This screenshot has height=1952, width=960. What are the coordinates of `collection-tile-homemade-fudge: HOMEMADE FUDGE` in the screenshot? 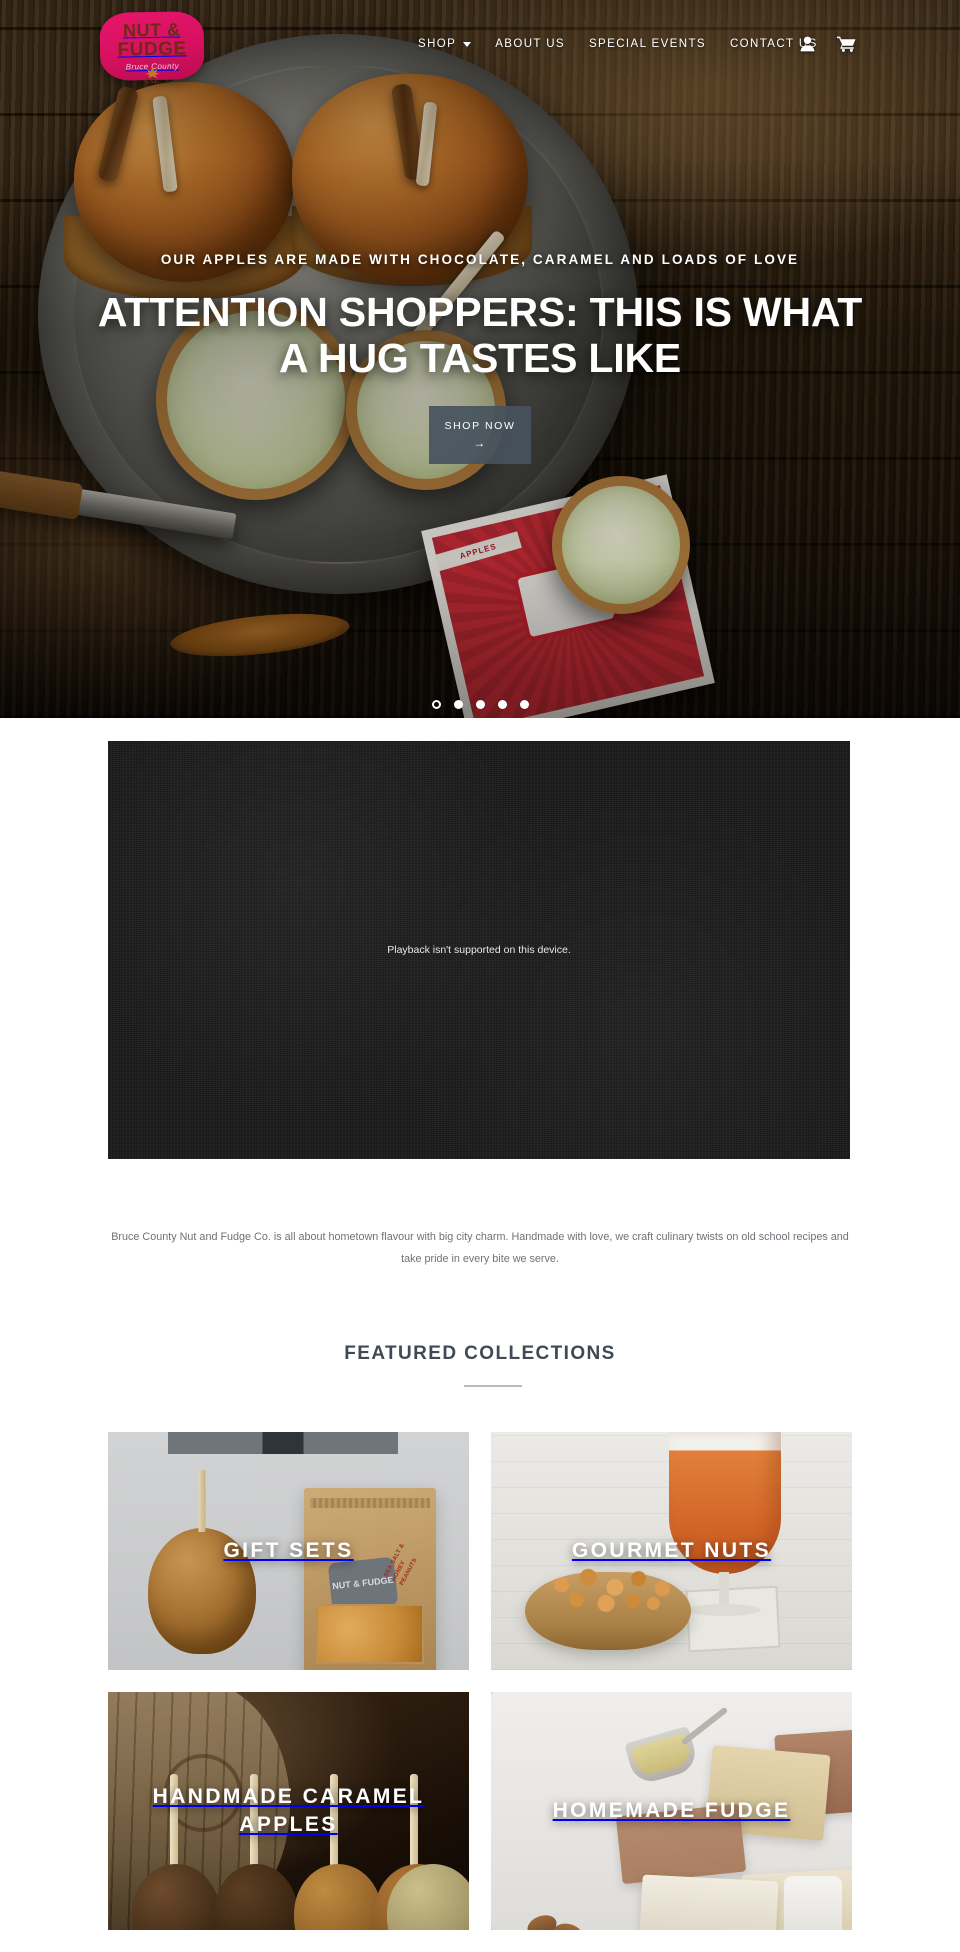 It's located at (671, 1811).